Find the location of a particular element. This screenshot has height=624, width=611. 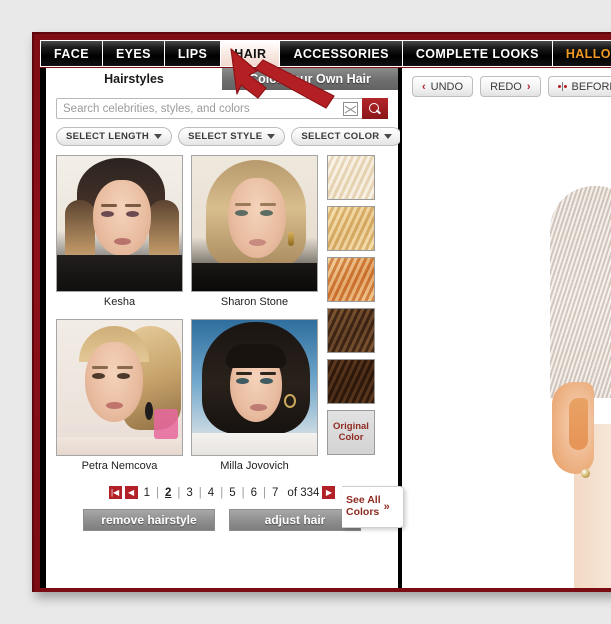

hairstyle-card: Kesha is located at coordinates (119, 234).